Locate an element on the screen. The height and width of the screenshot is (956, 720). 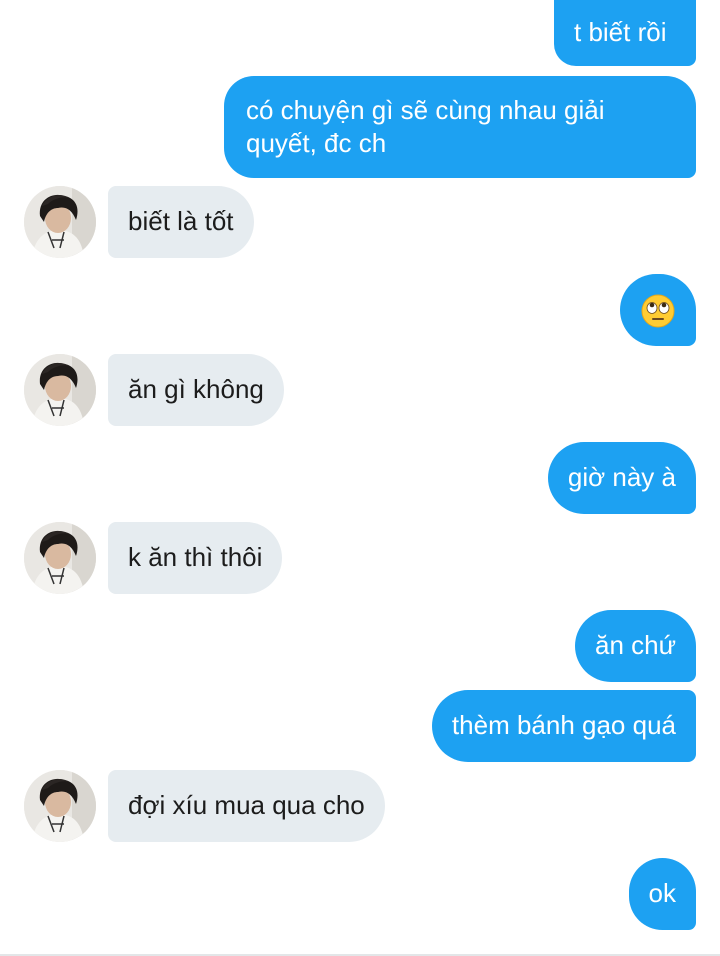
message-text: ăn chứ is located at coordinates (635, 645).